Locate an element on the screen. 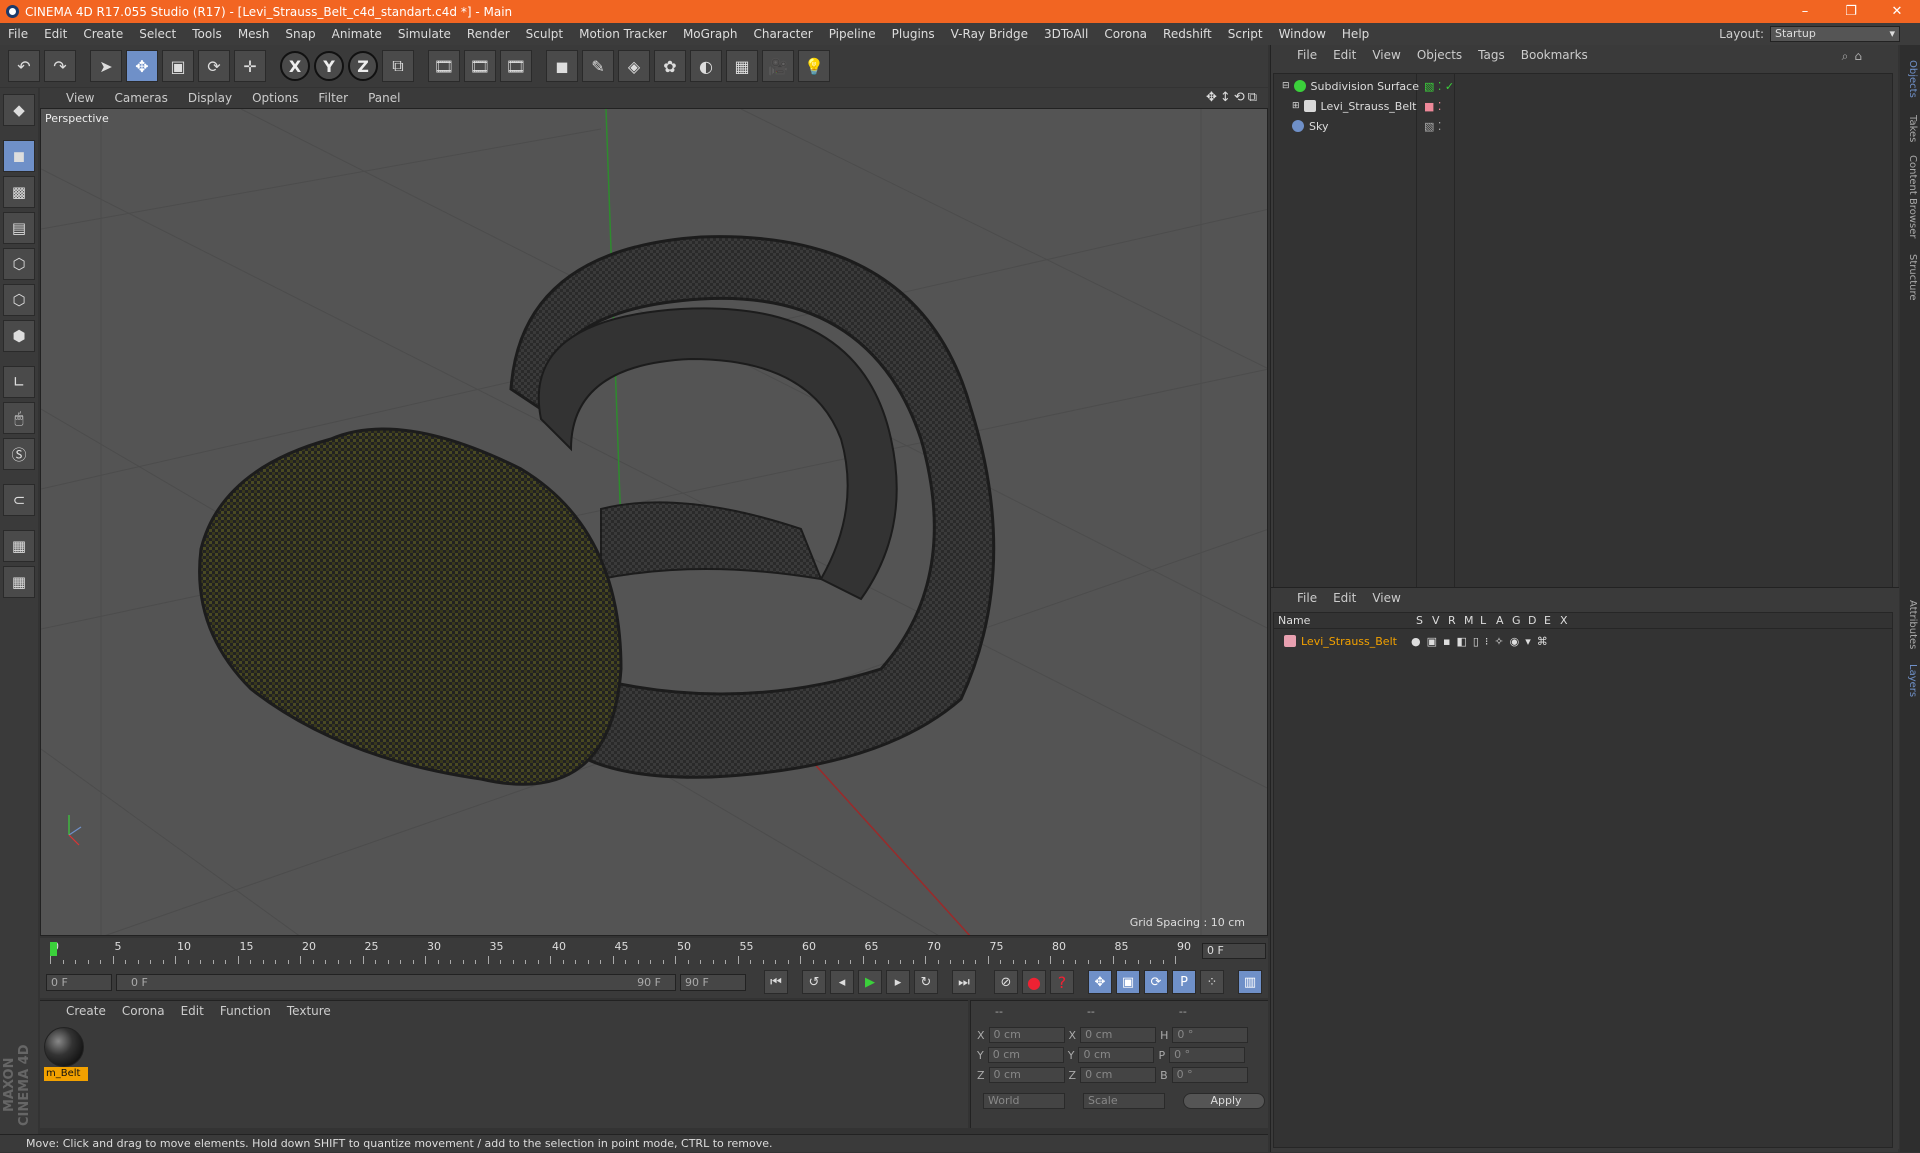  workplane-icon: ▤ is located at coordinates (19, 228).